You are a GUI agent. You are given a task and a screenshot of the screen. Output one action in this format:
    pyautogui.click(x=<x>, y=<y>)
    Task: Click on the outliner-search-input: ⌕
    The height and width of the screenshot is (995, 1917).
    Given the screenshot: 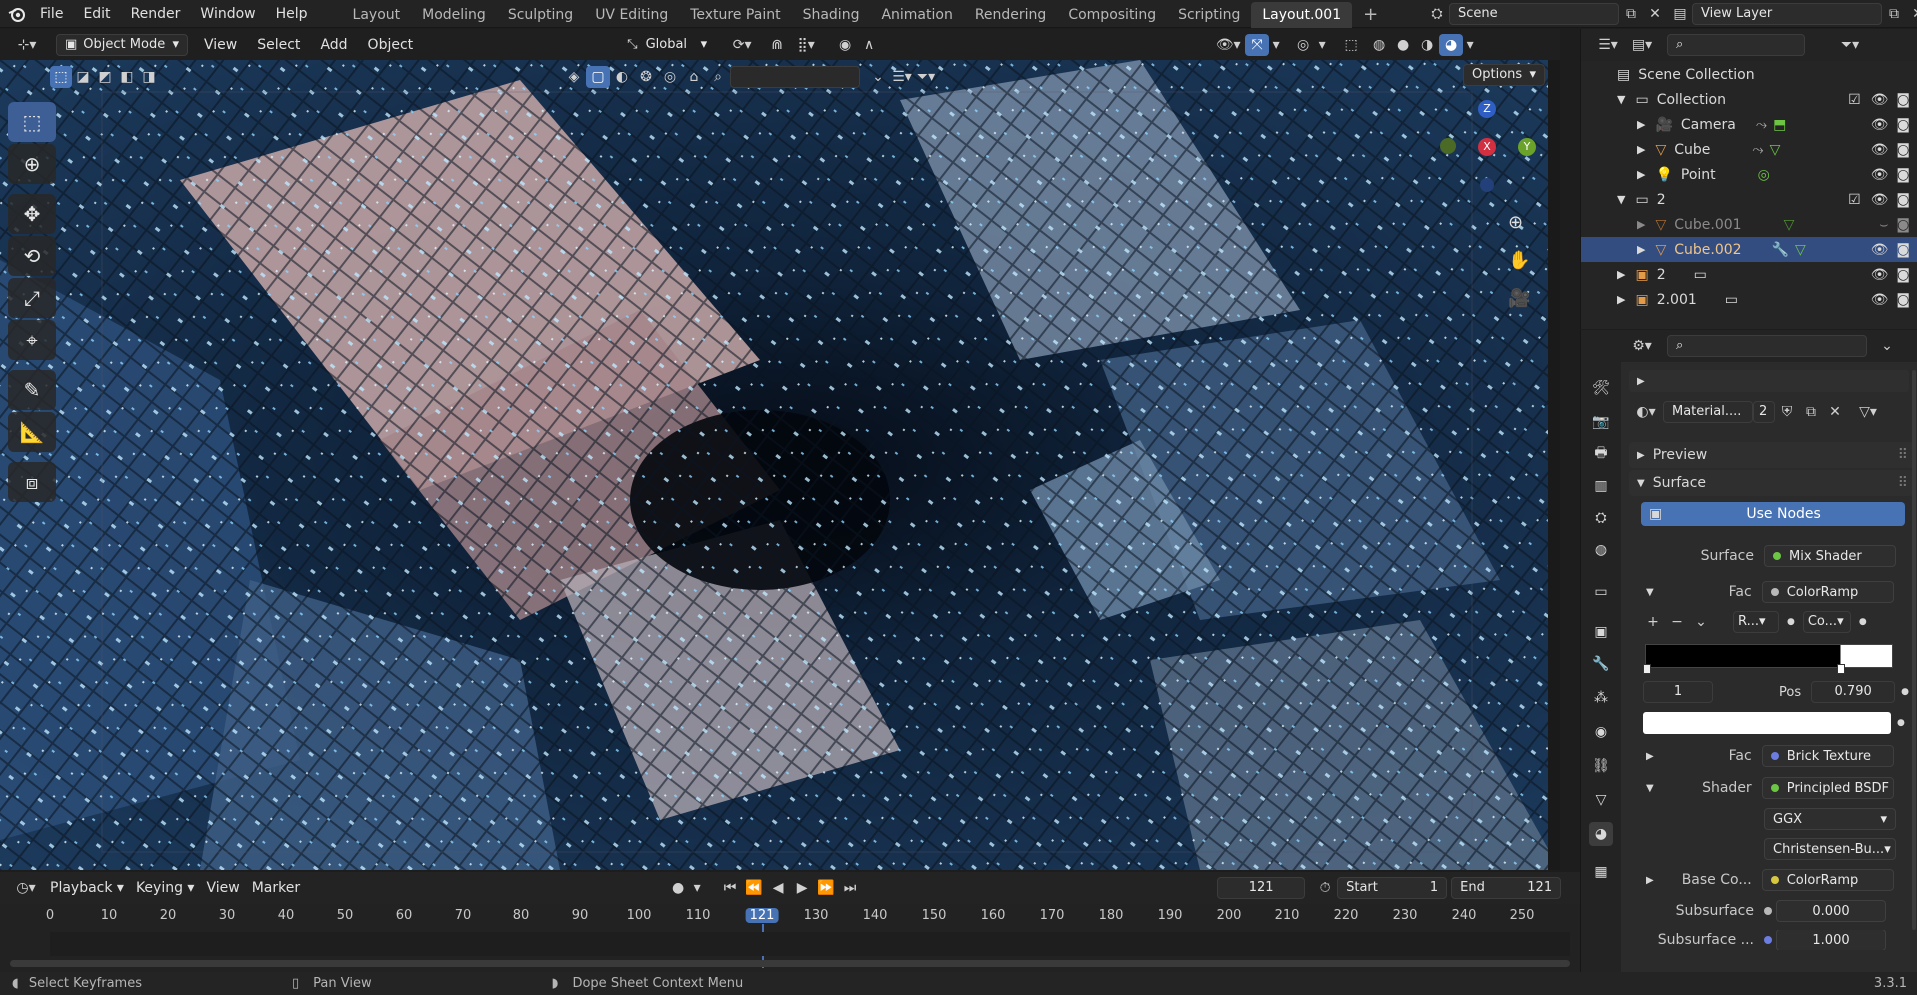 What is the action you would take?
    pyautogui.click(x=1736, y=45)
    